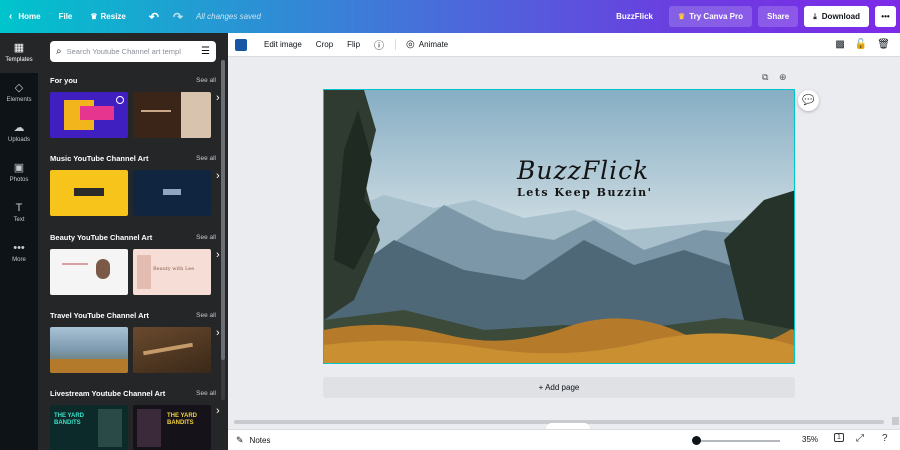 The height and width of the screenshot is (450, 900). I want to click on more-icon: •••, so click(19, 248).